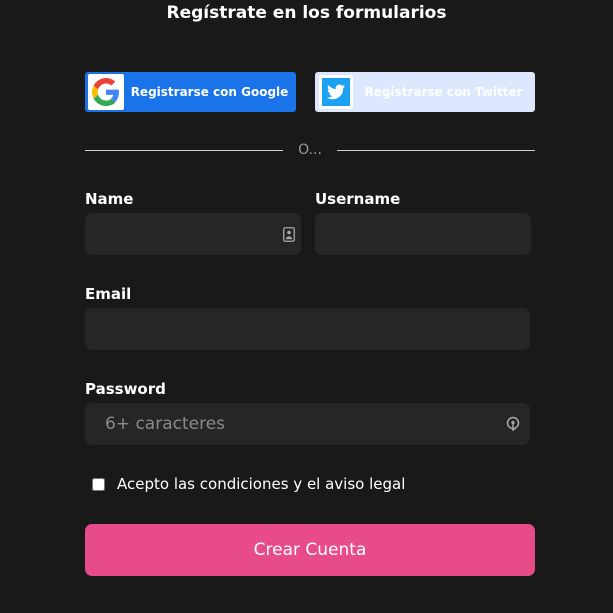  I want to click on password-input, so click(307, 424).